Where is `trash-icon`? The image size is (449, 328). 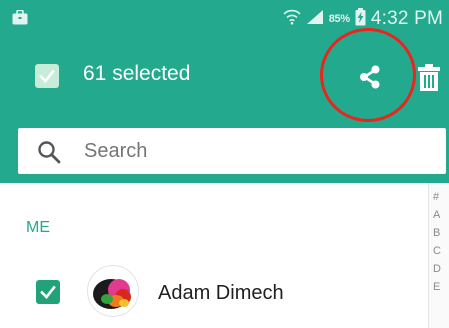 trash-icon is located at coordinates (429, 77).